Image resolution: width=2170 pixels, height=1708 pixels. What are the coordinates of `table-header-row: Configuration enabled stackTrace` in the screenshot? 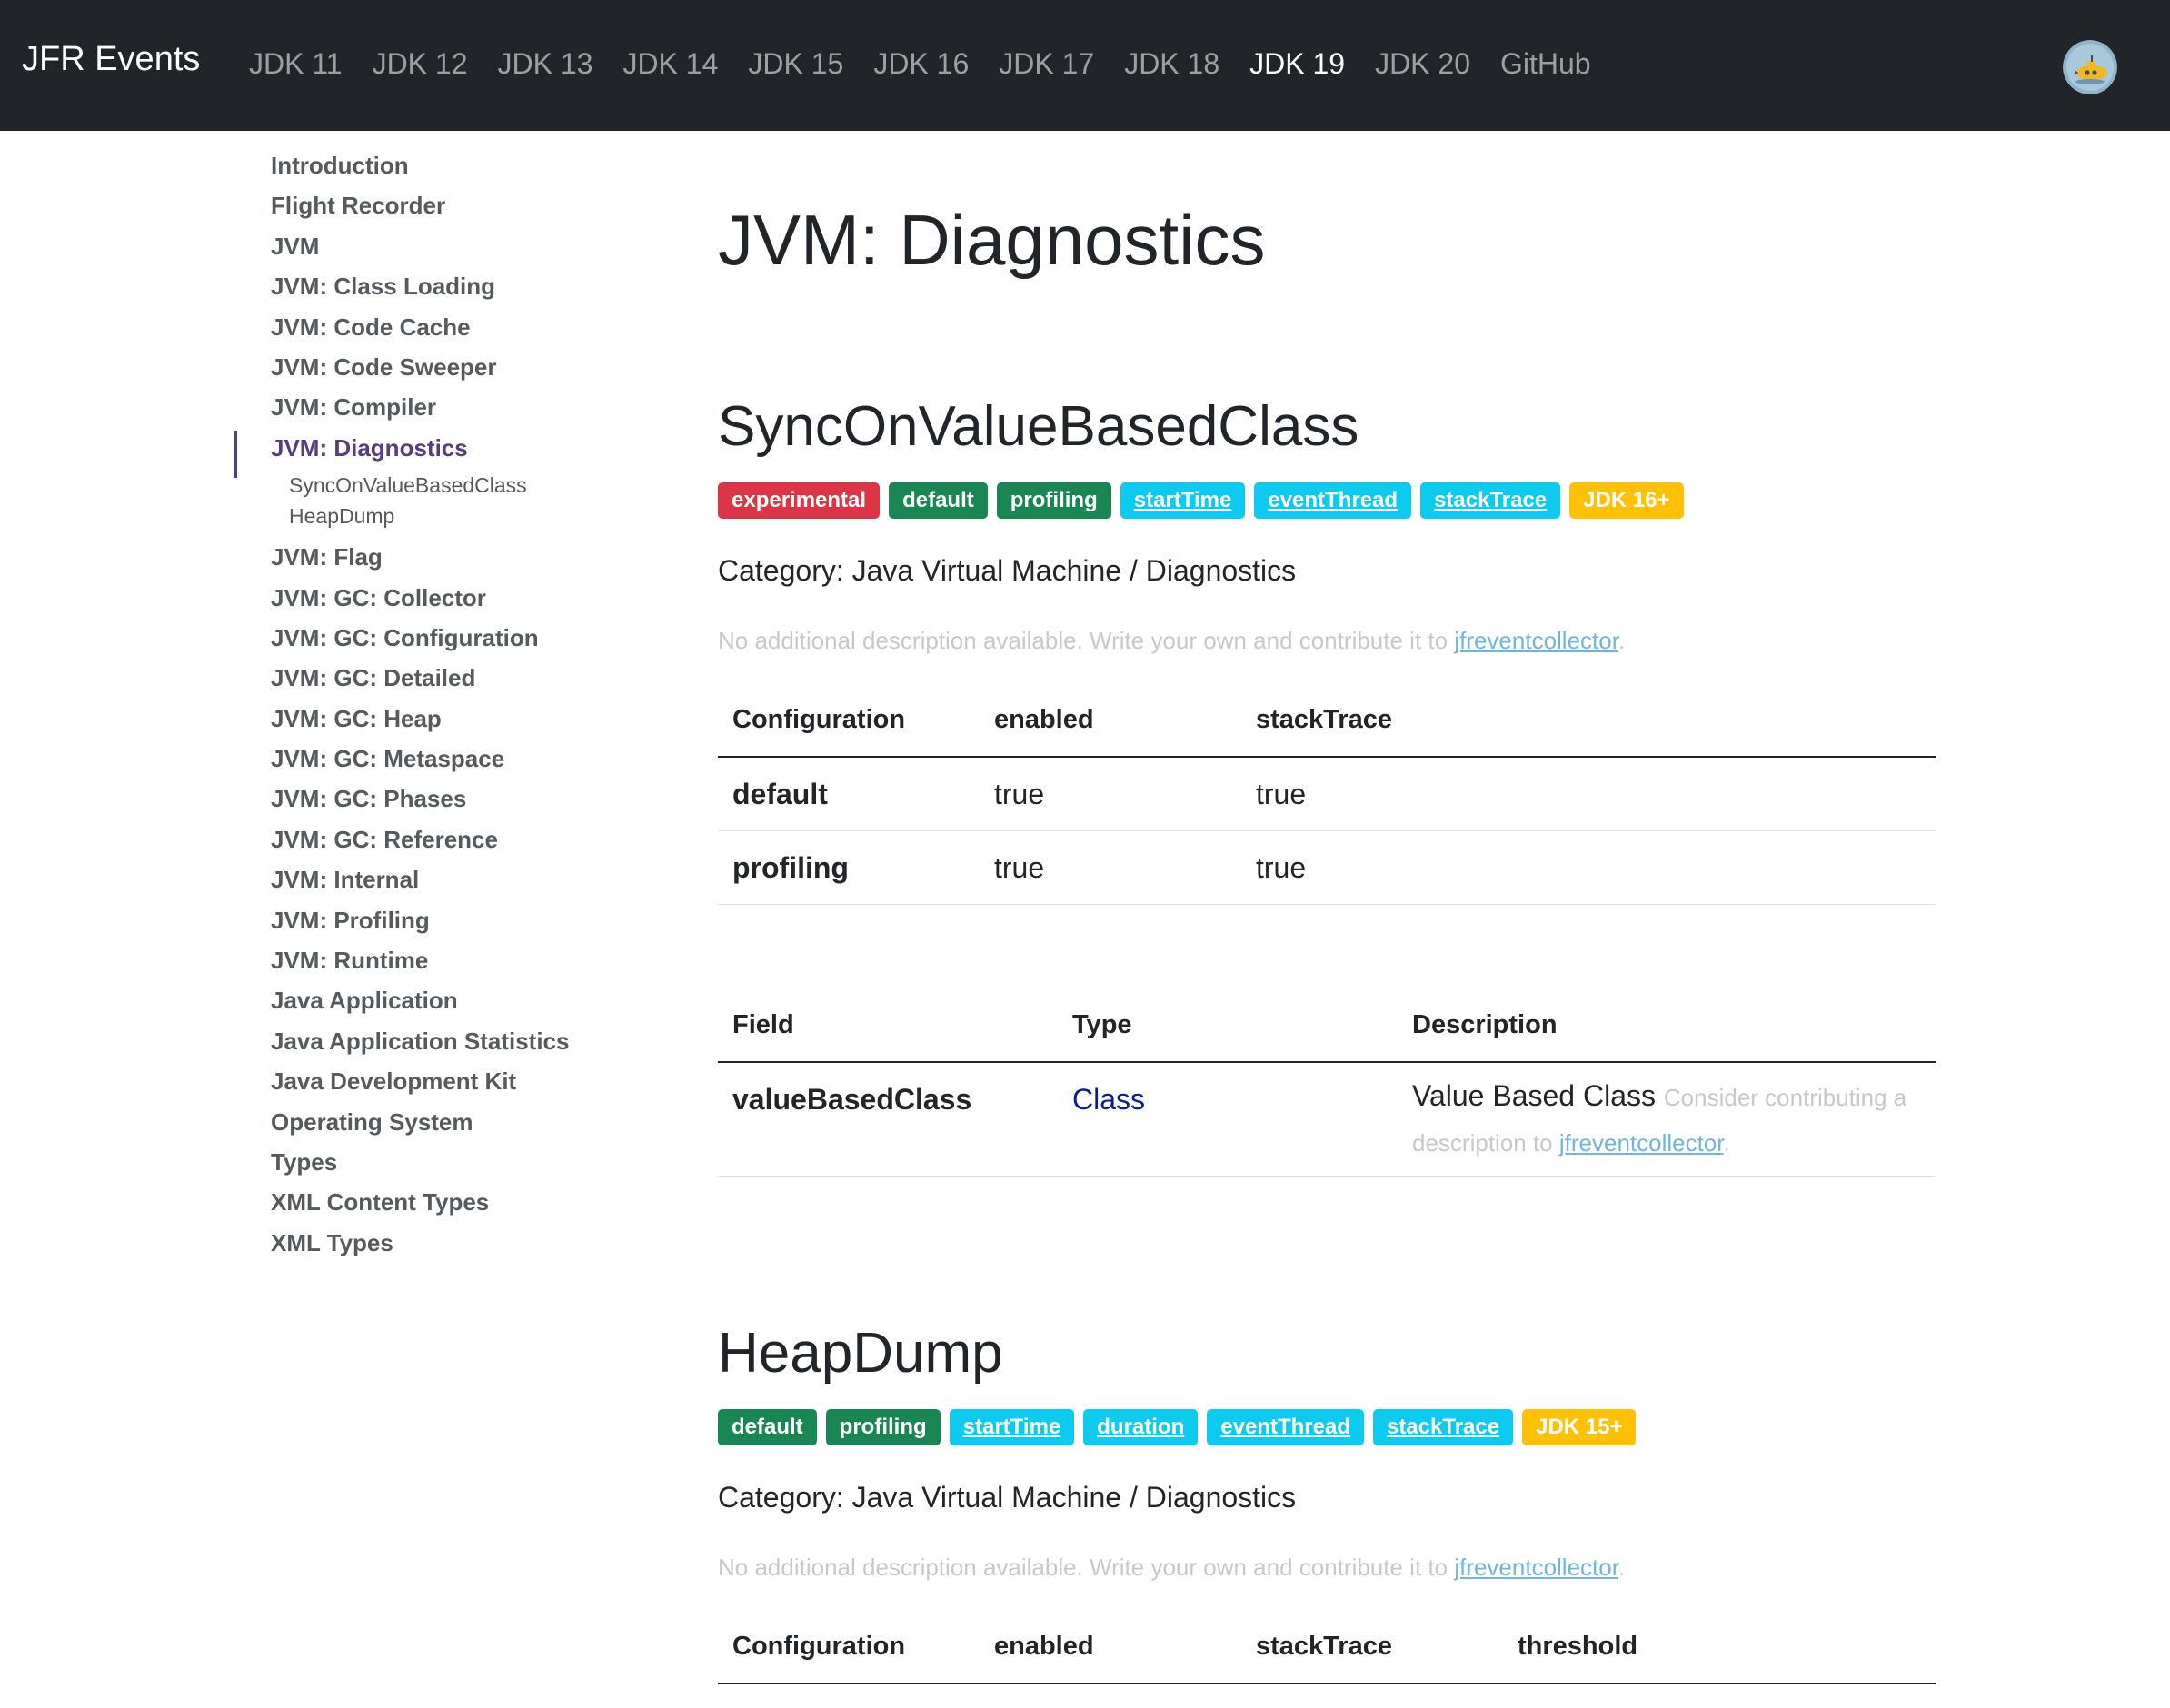 It's located at (1327, 720).